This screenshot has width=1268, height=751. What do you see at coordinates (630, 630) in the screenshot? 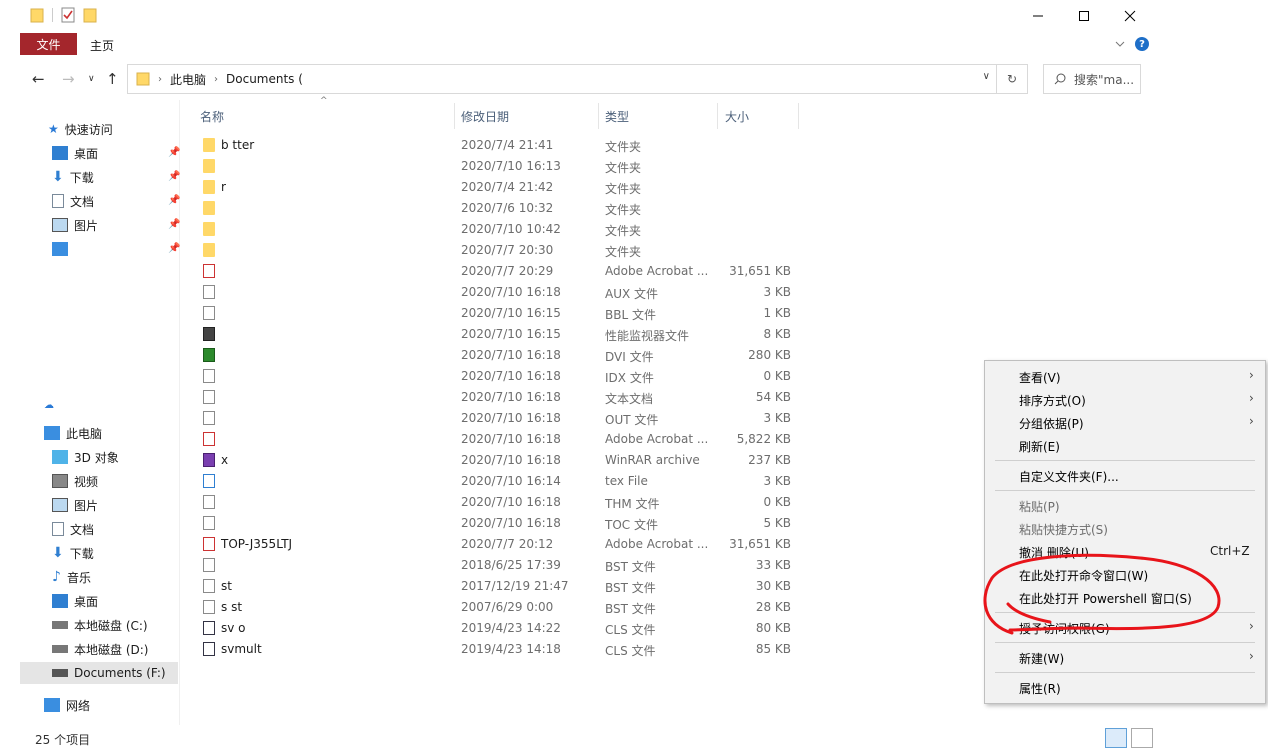
I see `file-type: CLS 文件` at bounding box center [630, 630].